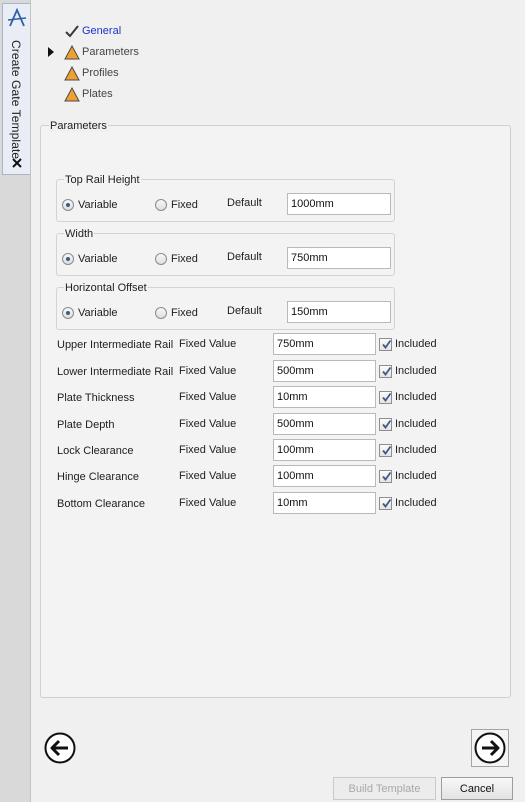 The height and width of the screenshot is (802, 525). What do you see at coordinates (79, 234) in the screenshot?
I see `group-label: Width` at bounding box center [79, 234].